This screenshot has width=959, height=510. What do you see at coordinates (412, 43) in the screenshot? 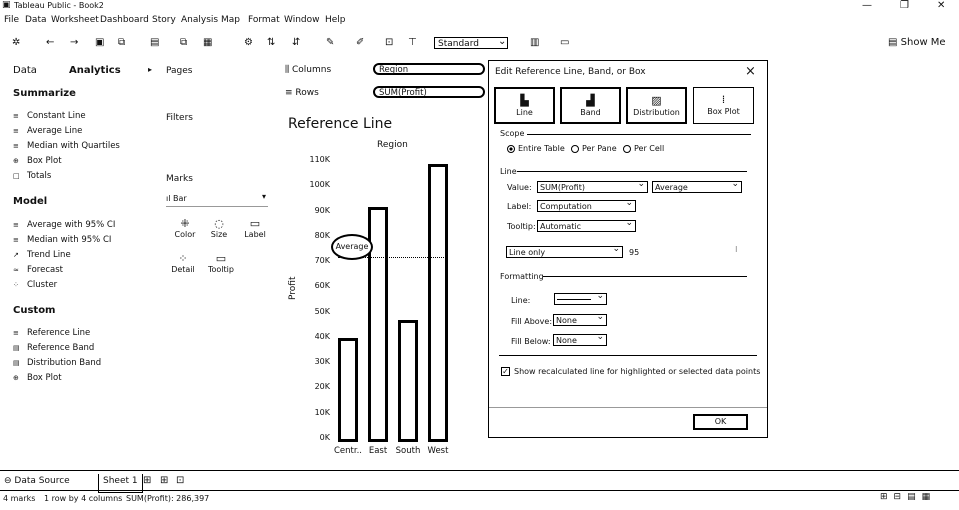
I see `fix-axes-icon: ⊤` at bounding box center [412, 43].